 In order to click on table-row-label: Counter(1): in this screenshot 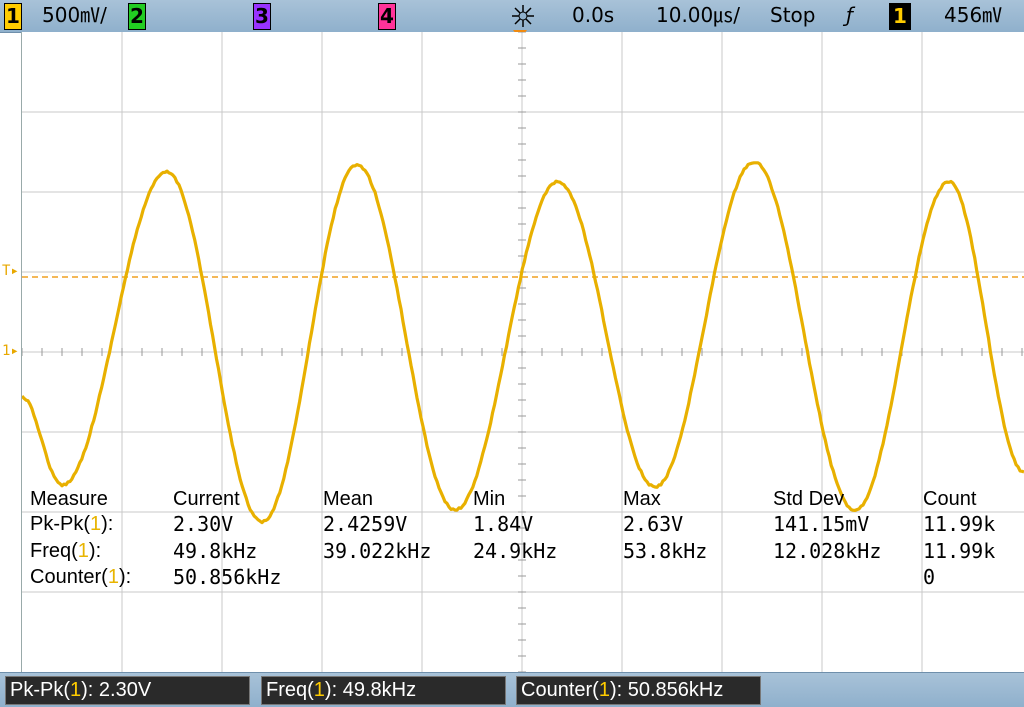, I will do `click(80, 577)`.